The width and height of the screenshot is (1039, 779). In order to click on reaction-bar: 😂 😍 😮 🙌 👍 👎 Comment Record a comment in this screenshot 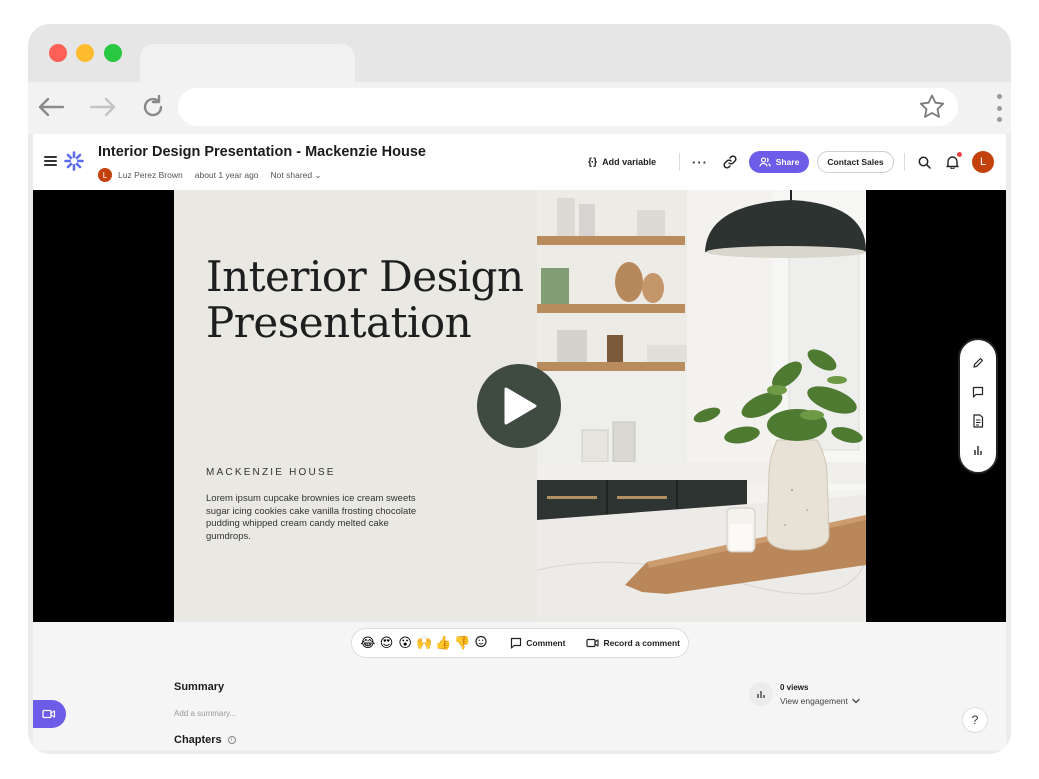, I will do `click(520, 643)`.